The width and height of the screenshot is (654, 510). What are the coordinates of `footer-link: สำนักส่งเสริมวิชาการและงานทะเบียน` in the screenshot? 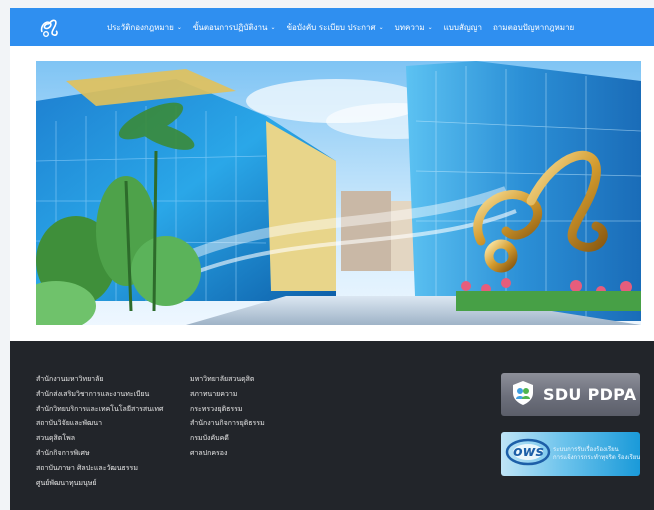 It's located at (99, 394).